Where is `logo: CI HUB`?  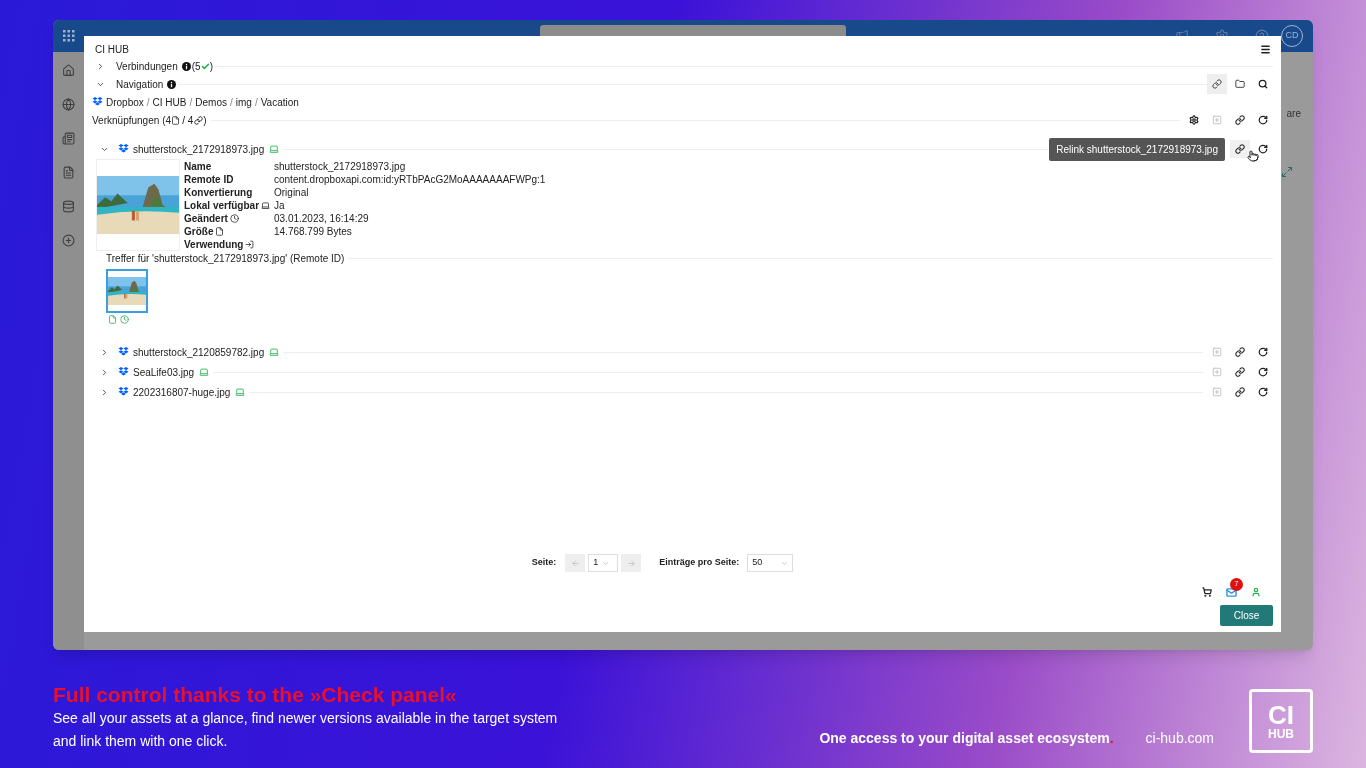
logo: CI HUB is located at coordinates (1281, 721).